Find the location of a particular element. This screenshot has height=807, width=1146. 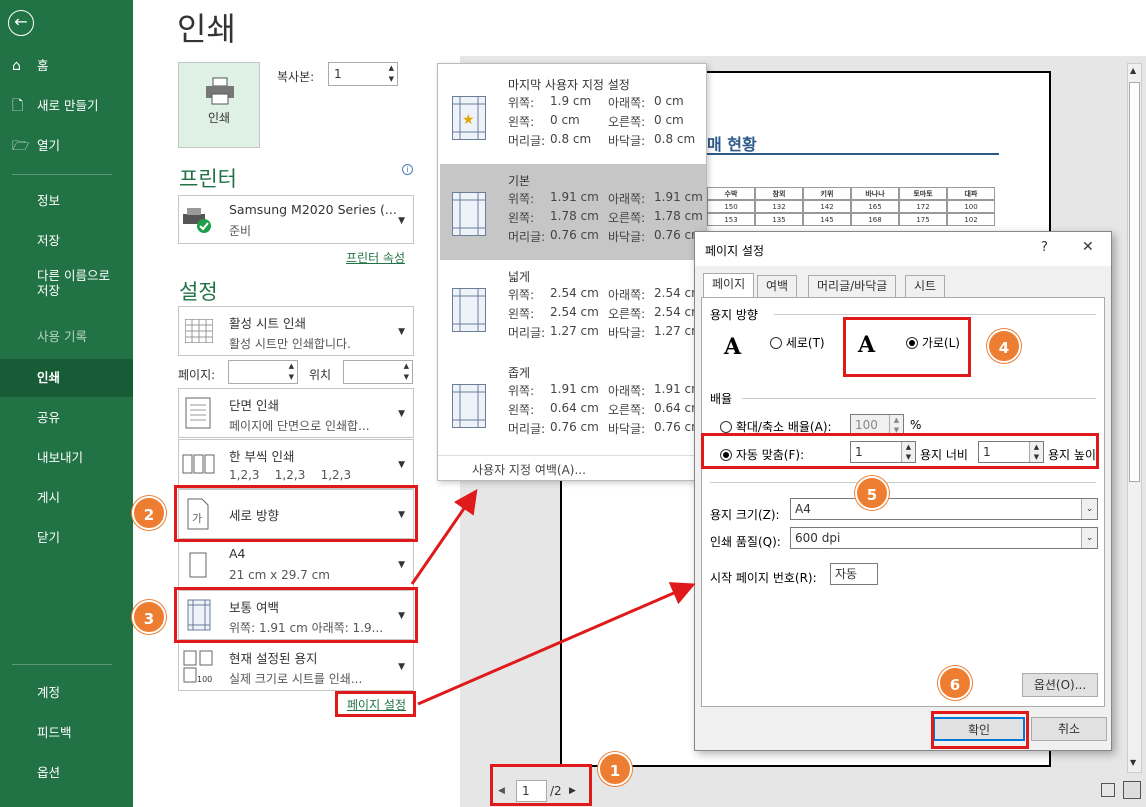

step-badge: 4 is located at coordinates (1004, 346).